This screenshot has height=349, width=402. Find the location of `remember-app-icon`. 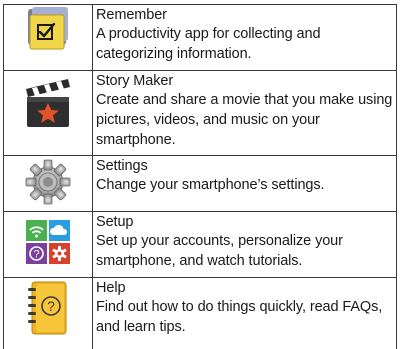

remember-app-icon is located at coordinates (48, 29).